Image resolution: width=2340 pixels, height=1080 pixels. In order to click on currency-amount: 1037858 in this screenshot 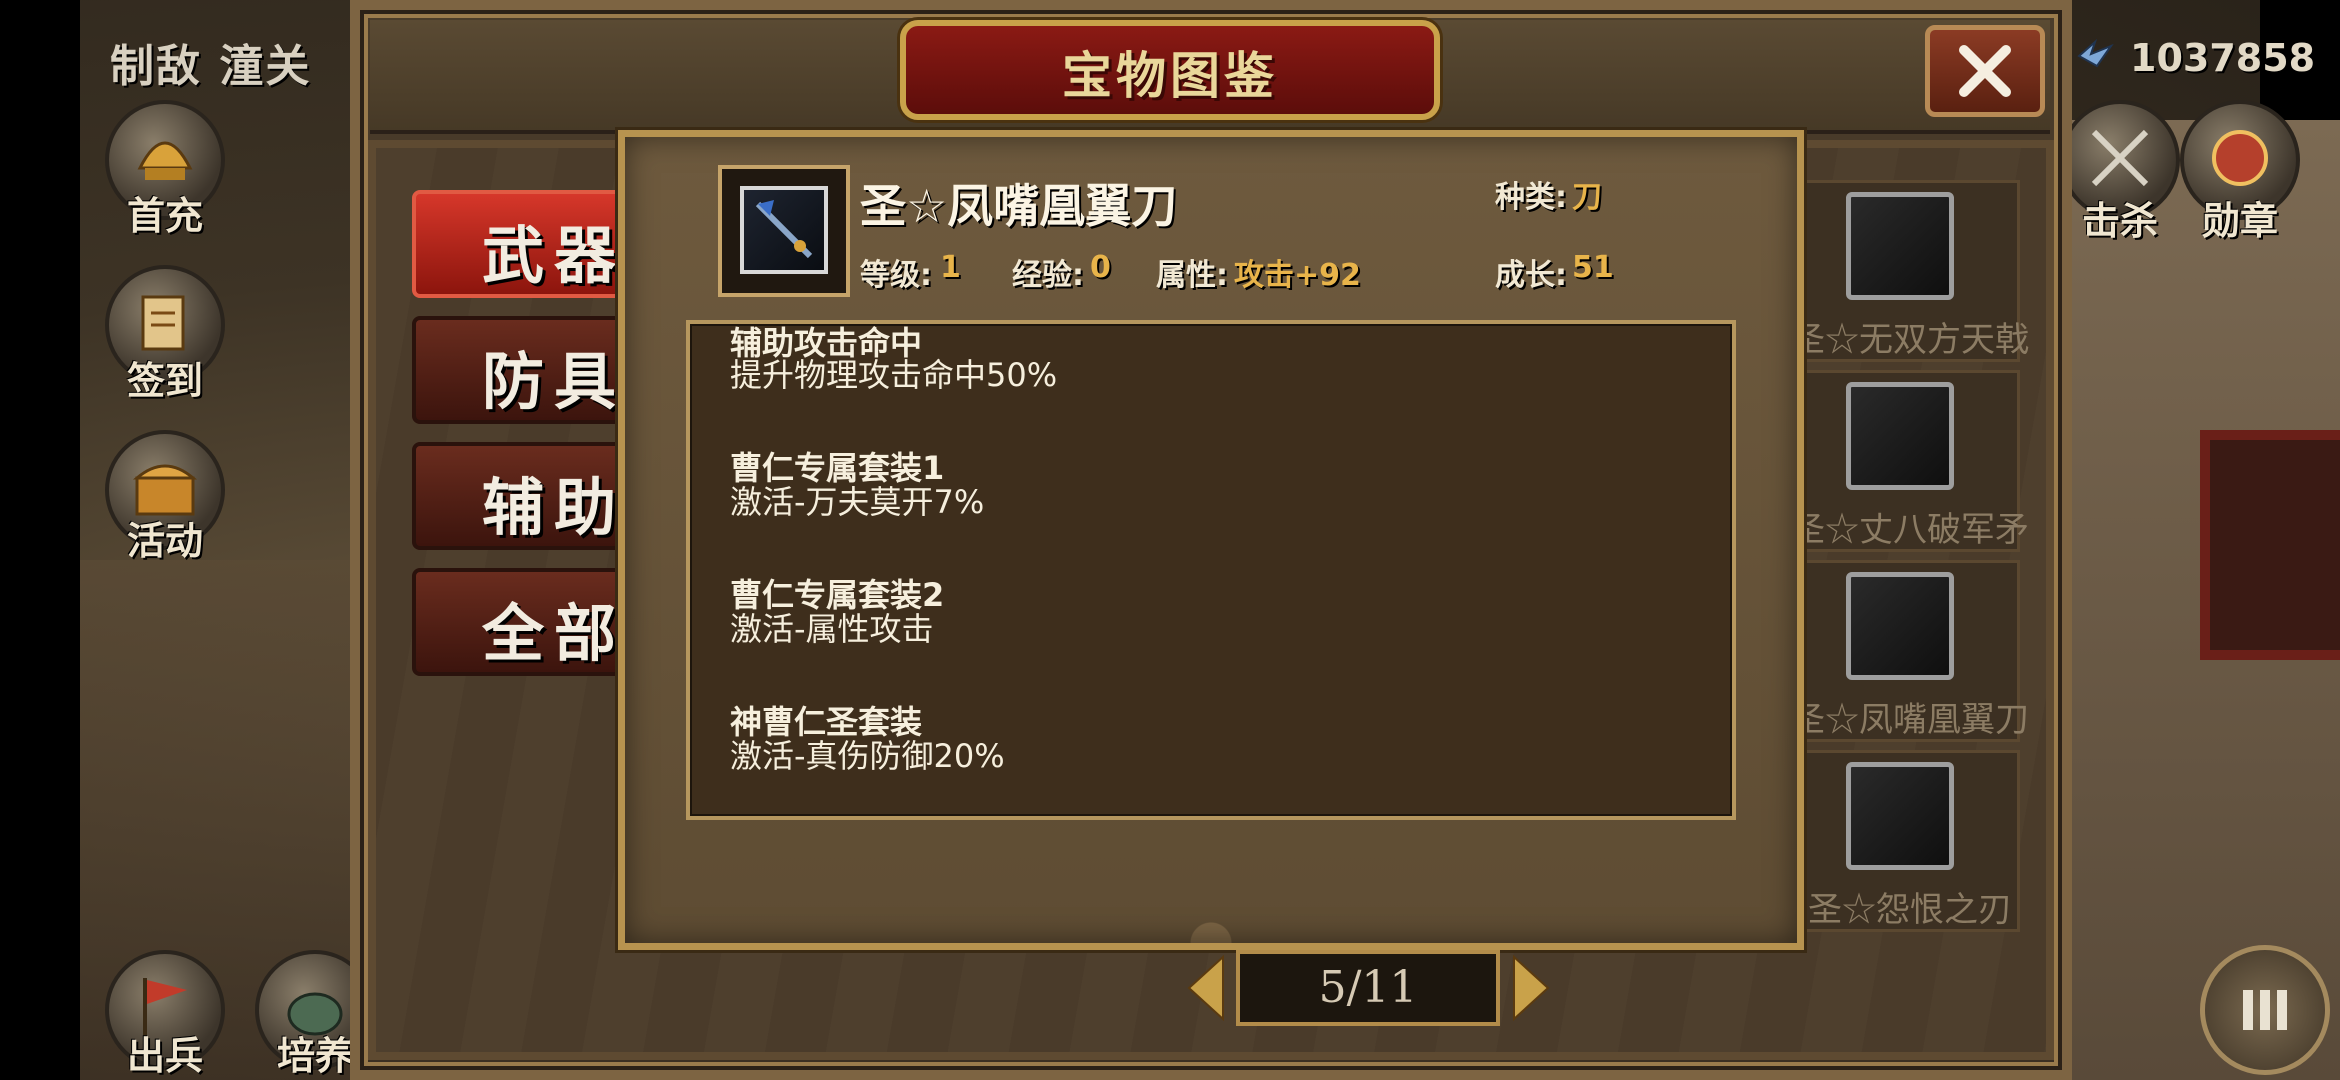, I will do `click(2223, 58)`.